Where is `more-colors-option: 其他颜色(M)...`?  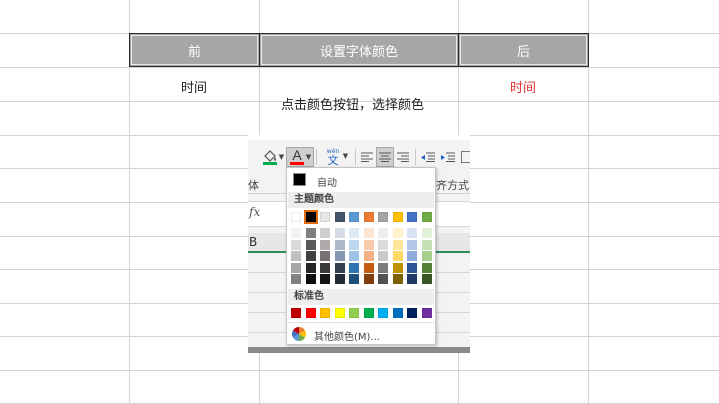 more-colors-option: 其他颜色(M)... is located at coordinates (361, 334).